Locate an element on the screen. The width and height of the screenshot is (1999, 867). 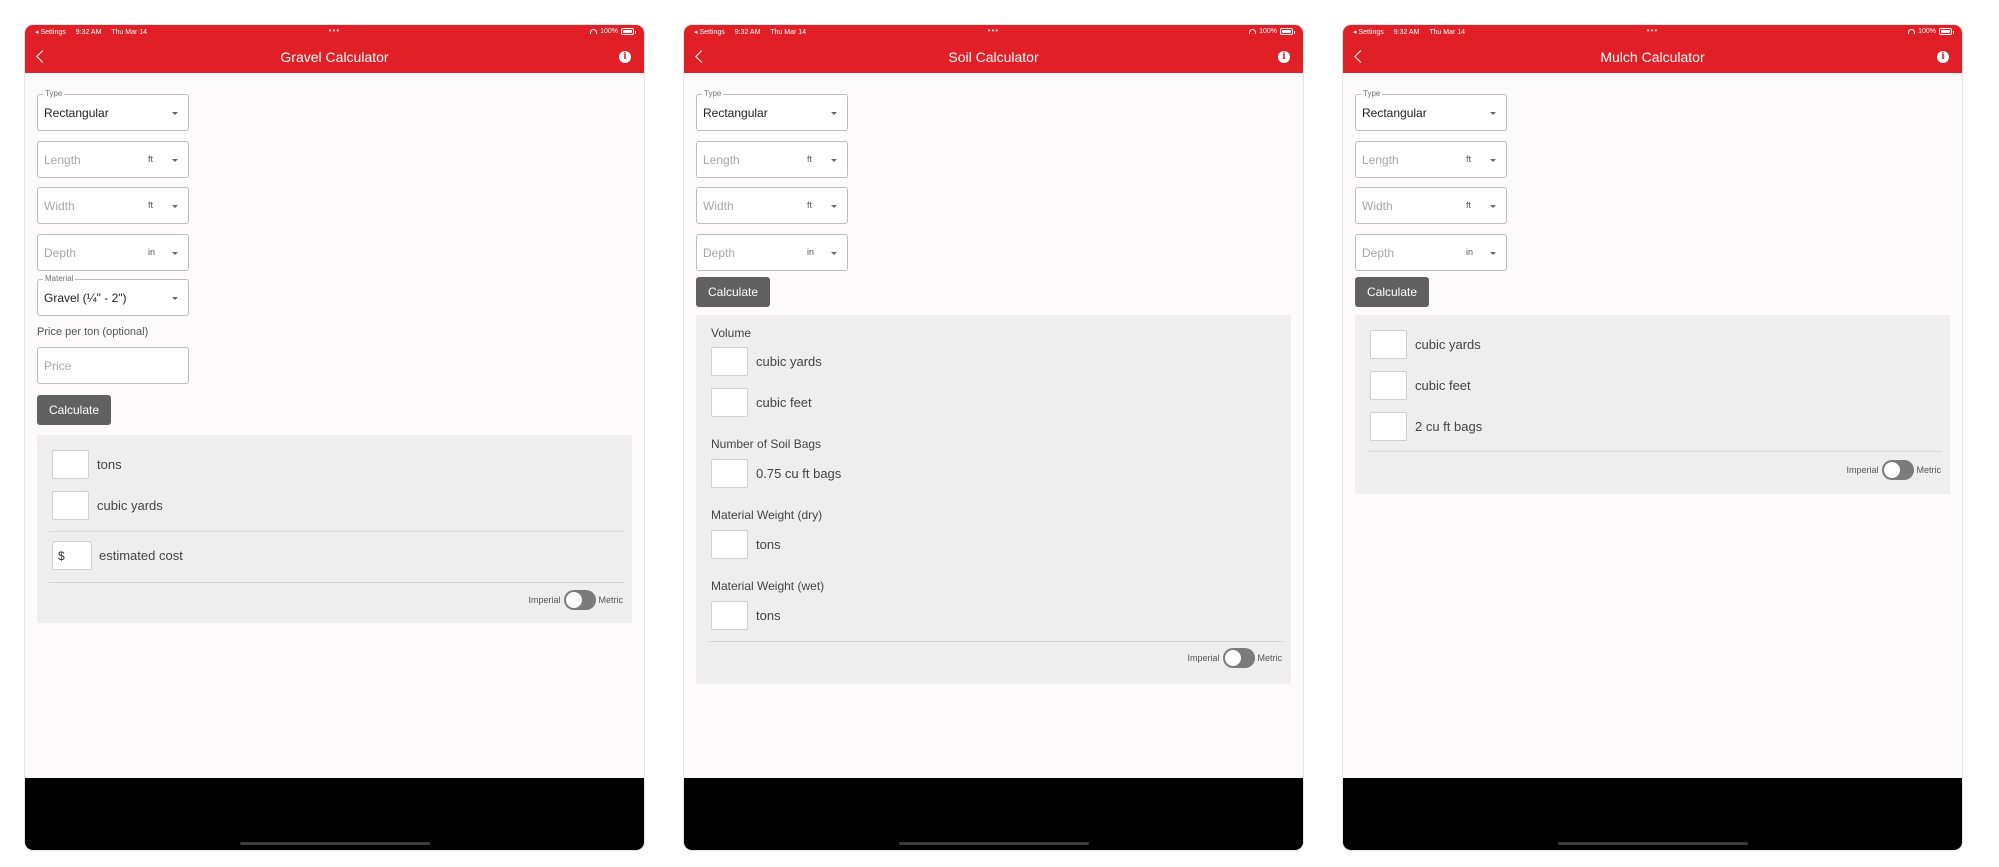
material-select: Material Gravel (¼" - 2") is located at coordinates (113, 295).